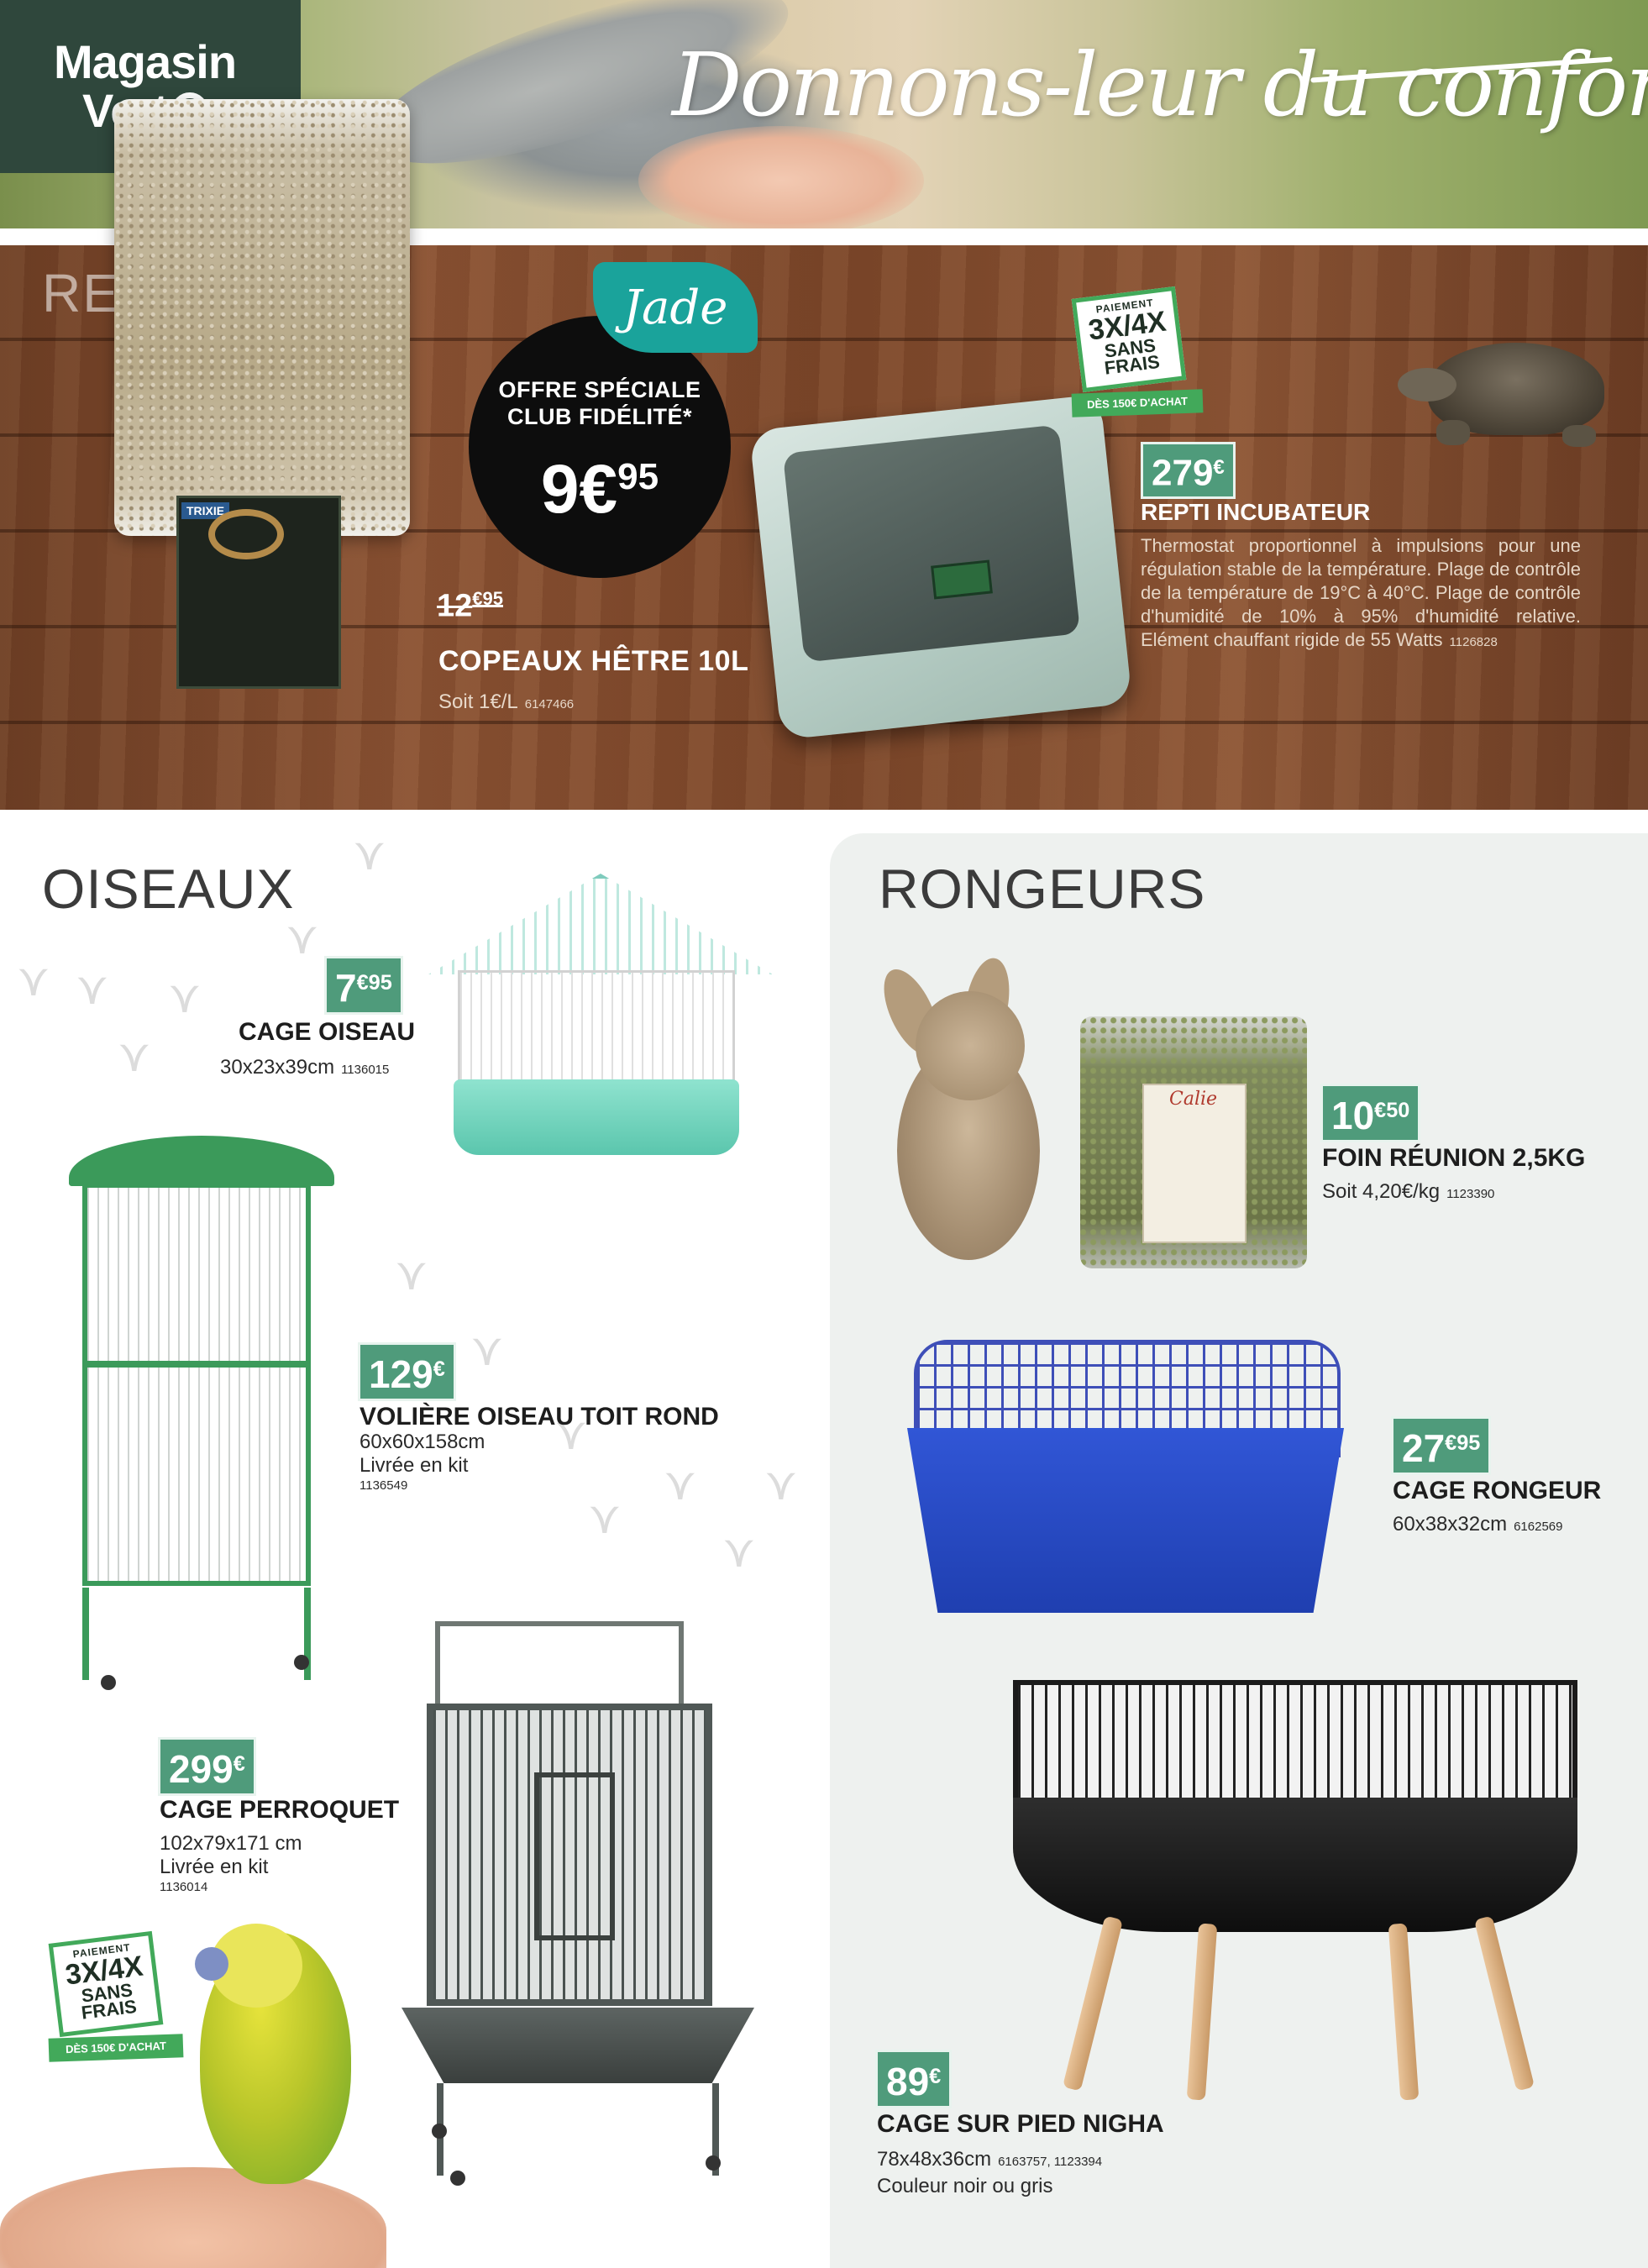 This screenshot has height=2268, width=1648. I want to click on voliere-name: VOLIÈRE OISEAU TOIT ROND, so click(539, 1417).